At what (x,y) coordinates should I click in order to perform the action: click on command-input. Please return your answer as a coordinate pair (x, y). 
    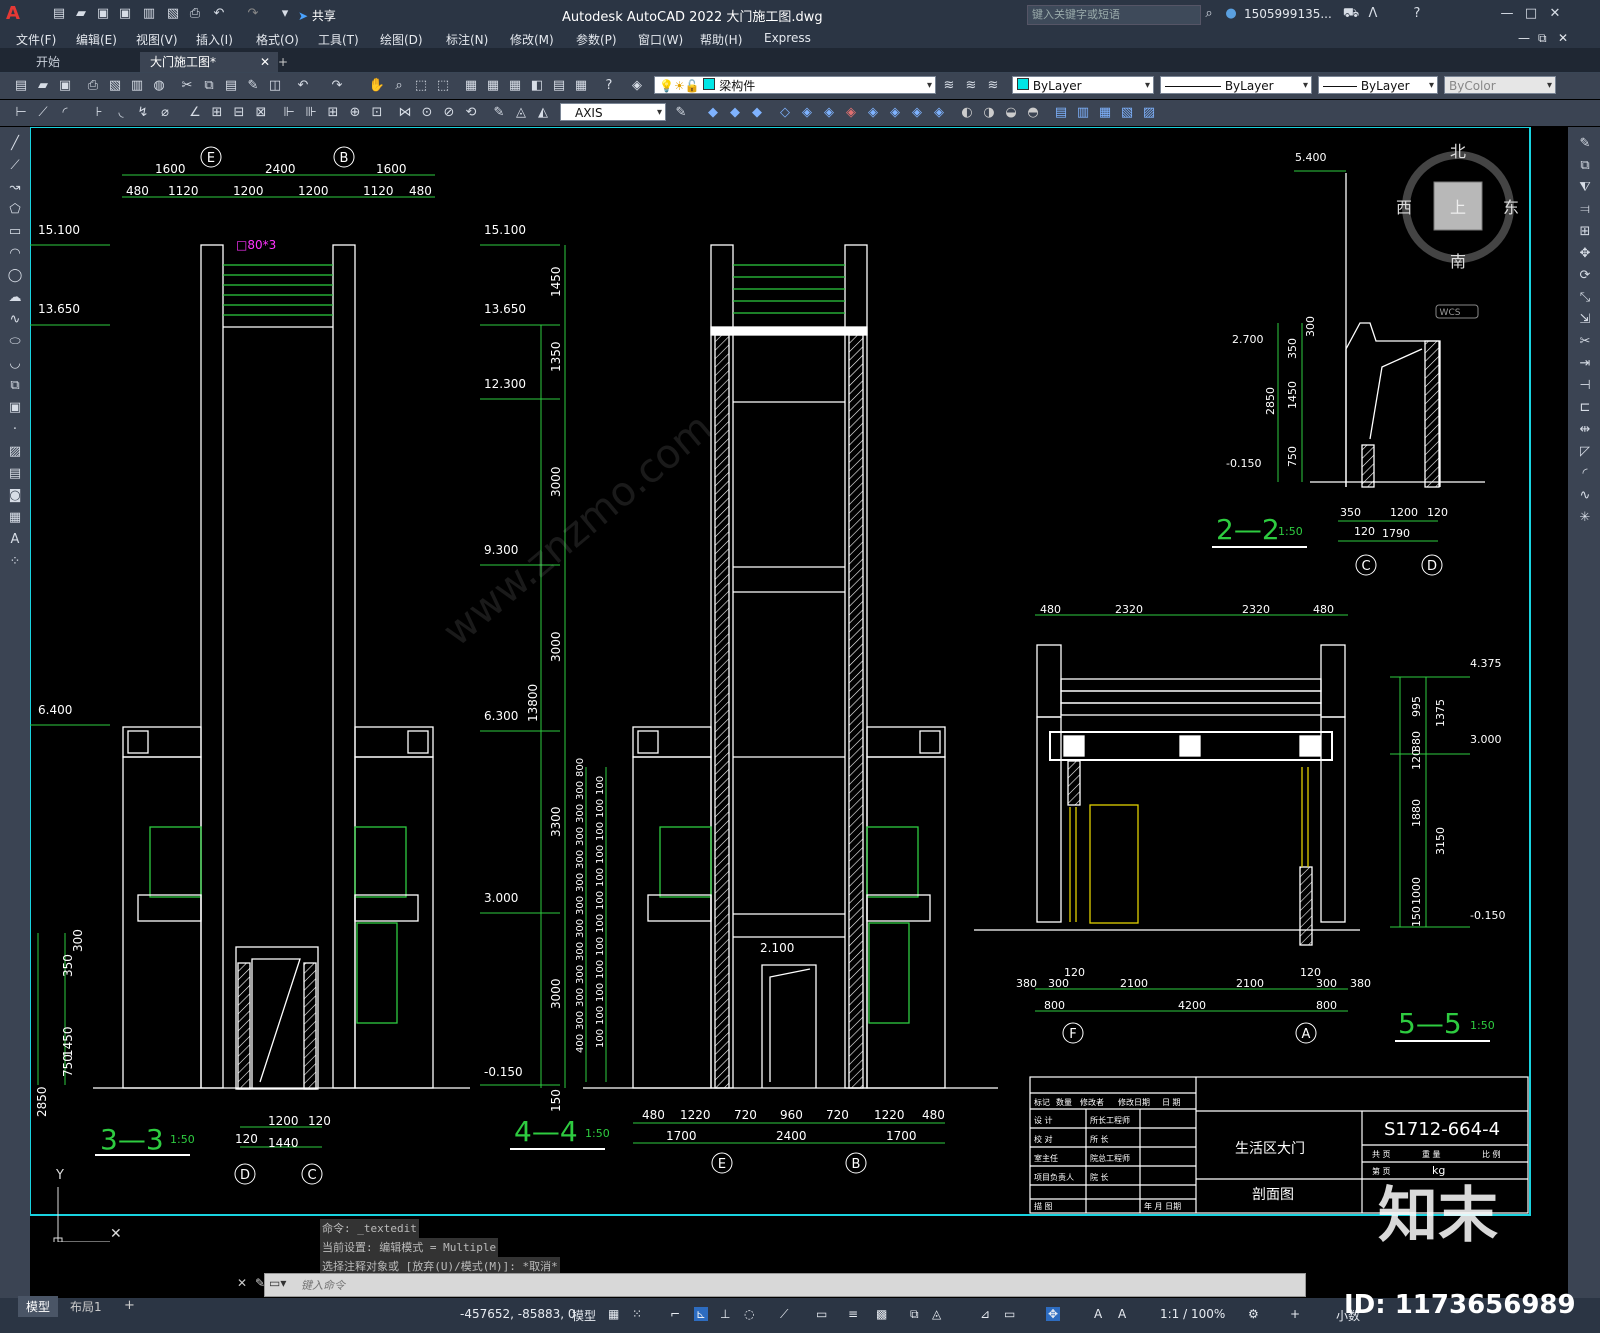
    Looking at the image, I should click on (791, 1285).